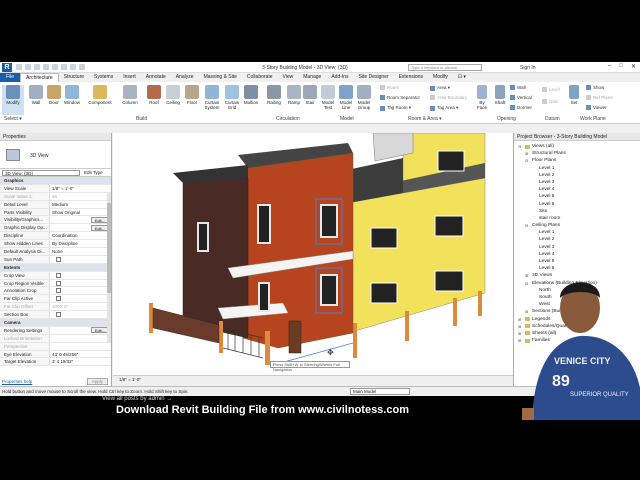 Image resolution: width=640 pixels, height=480 pixels. Describe the element at coordinates (130, 379) in the screenshot. I see `view-scale: 1/8" = 1'-0"` at that location.